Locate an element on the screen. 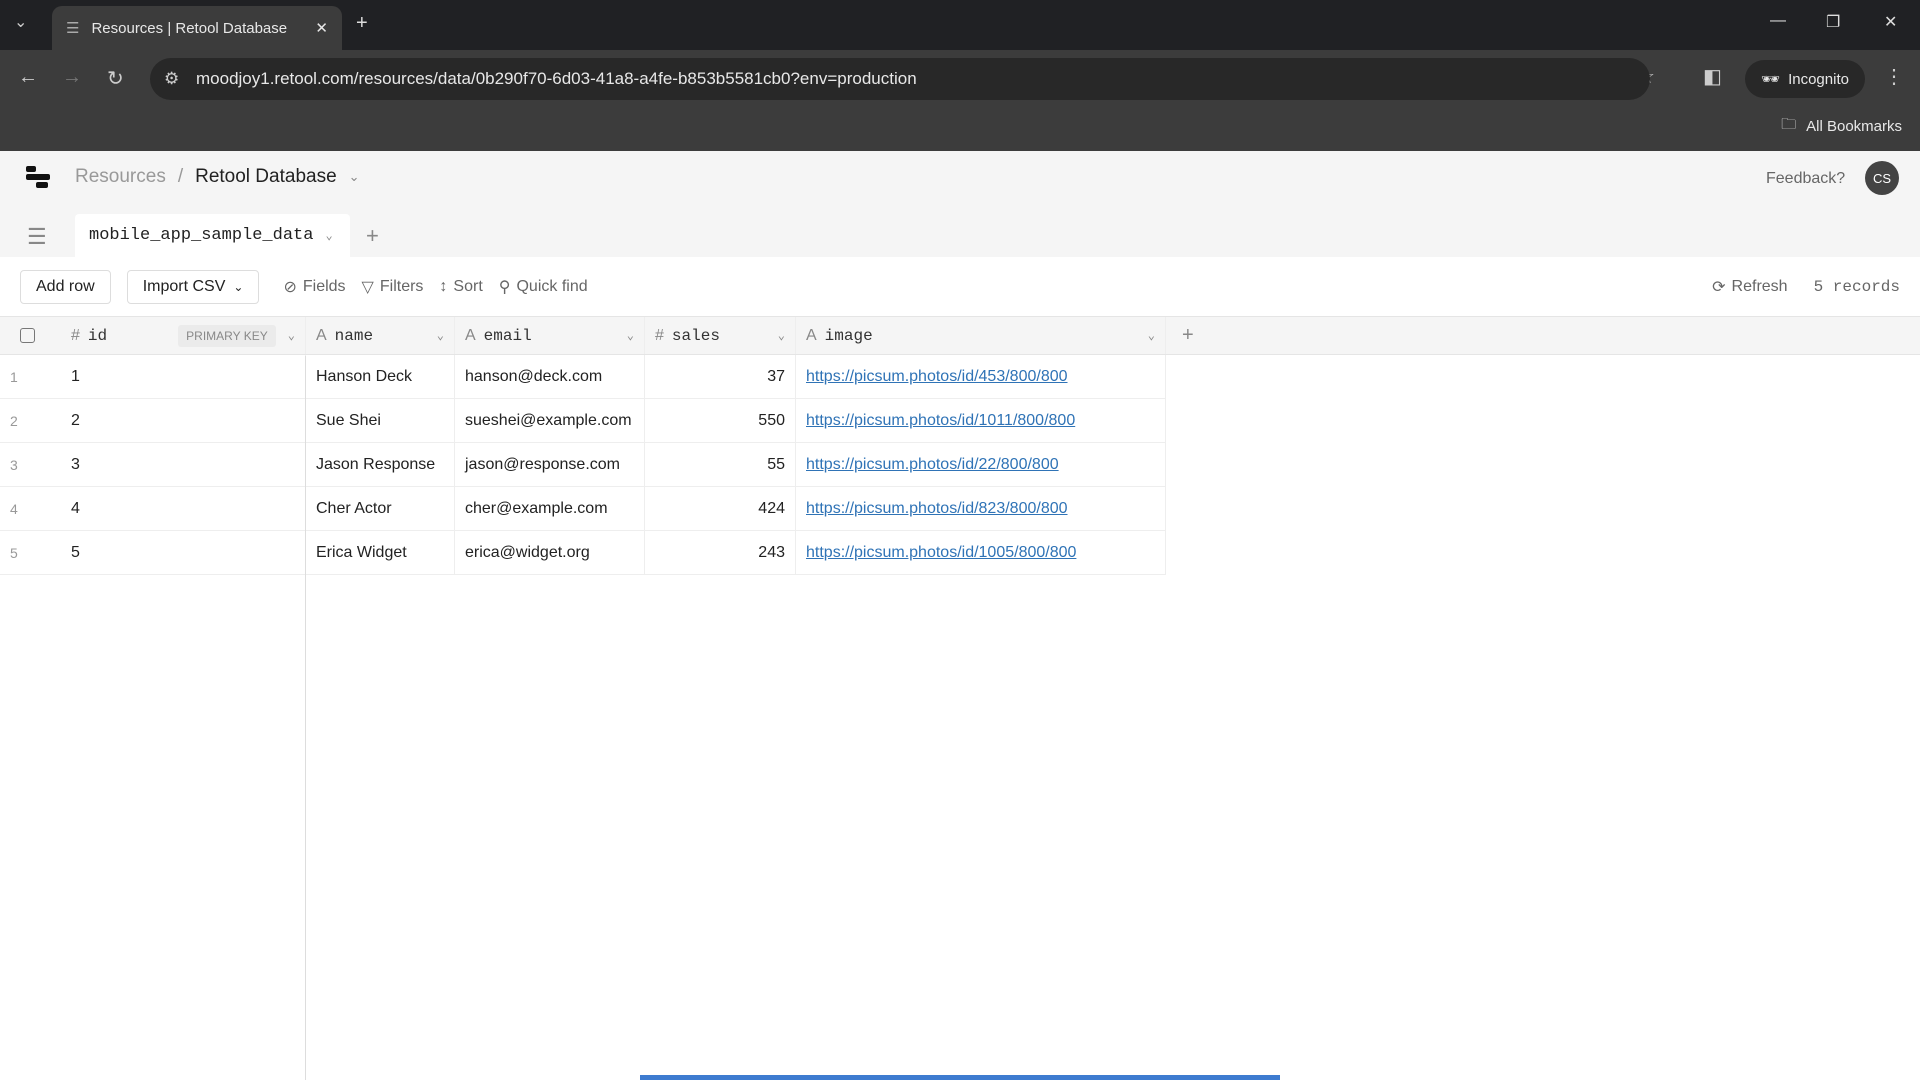  side-panel-icon: ◧ is located at coordinates (1712, 76).